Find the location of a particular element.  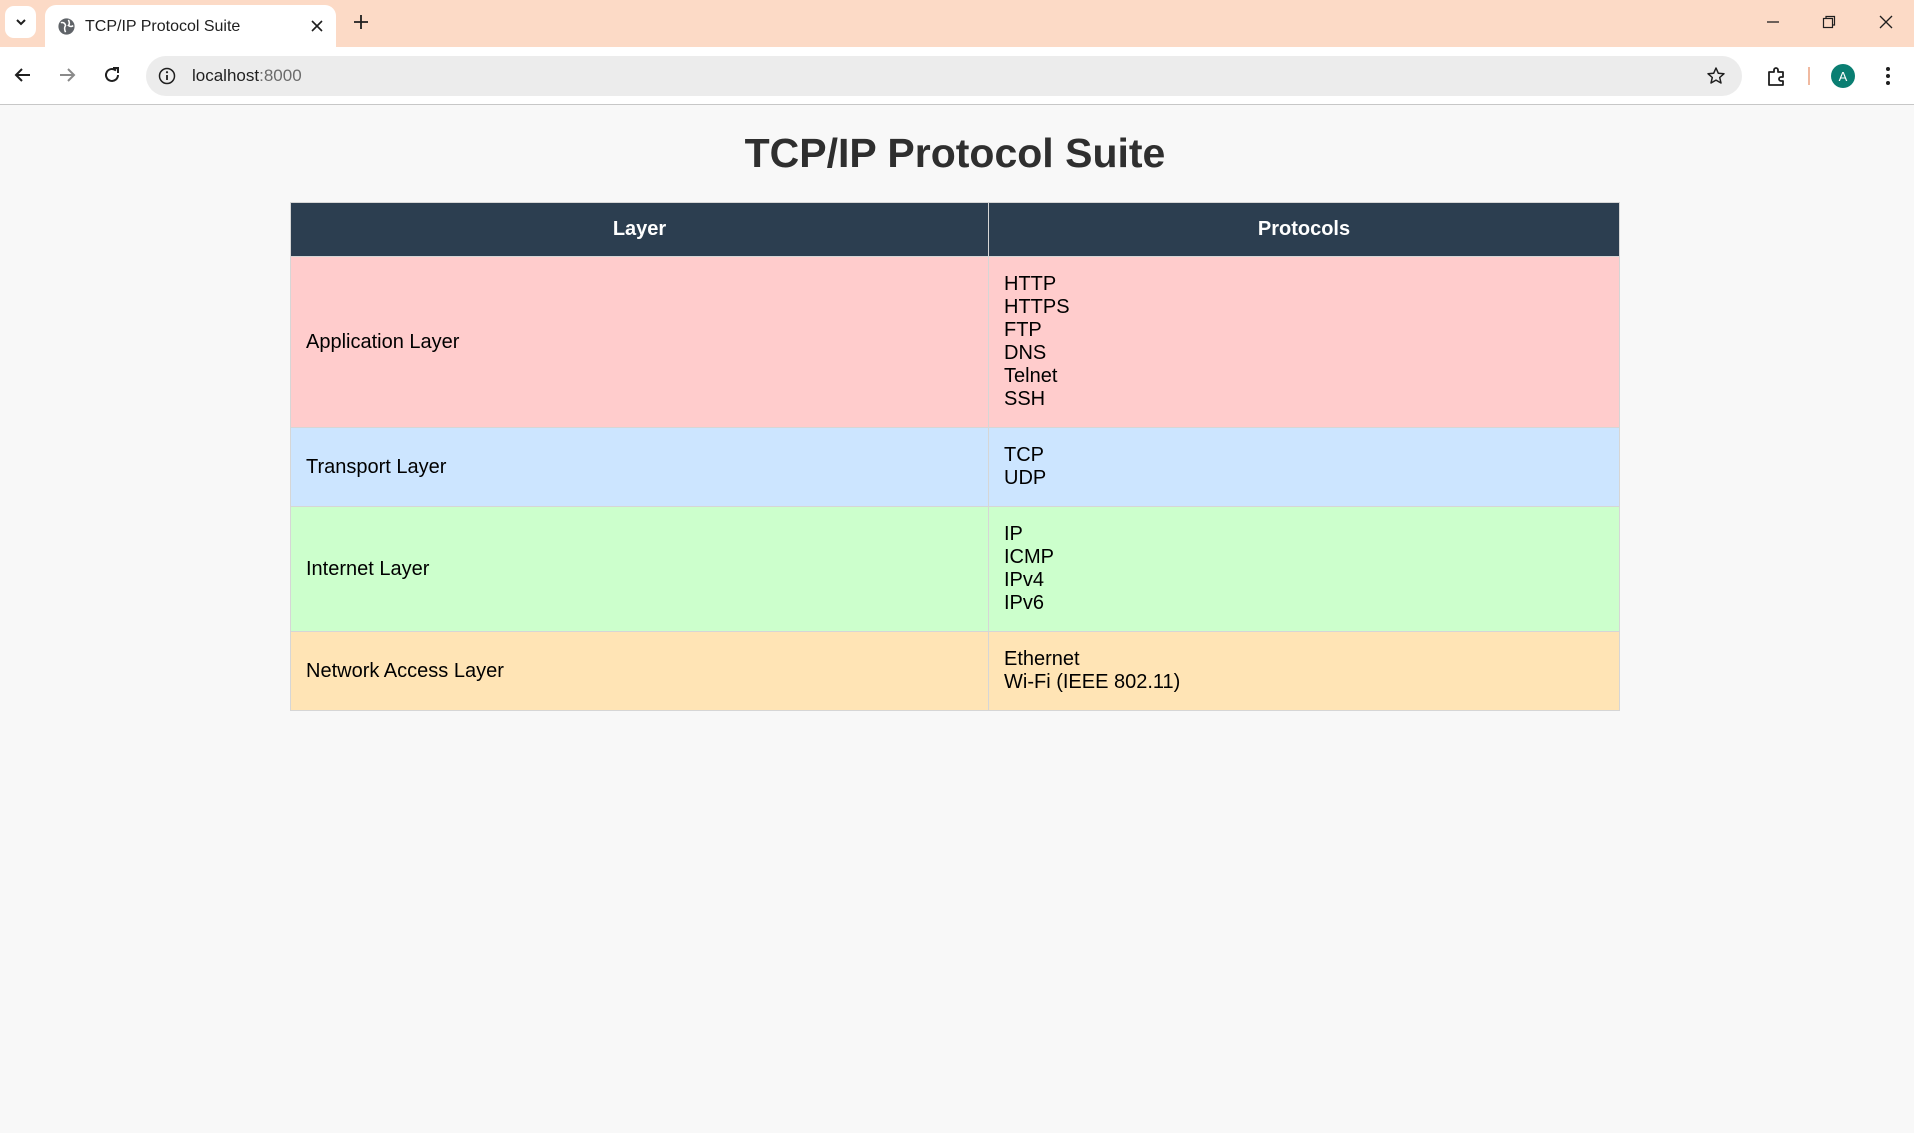

active-tab: TCP/IP Protocol Suite is located at coordinates (190, 26).